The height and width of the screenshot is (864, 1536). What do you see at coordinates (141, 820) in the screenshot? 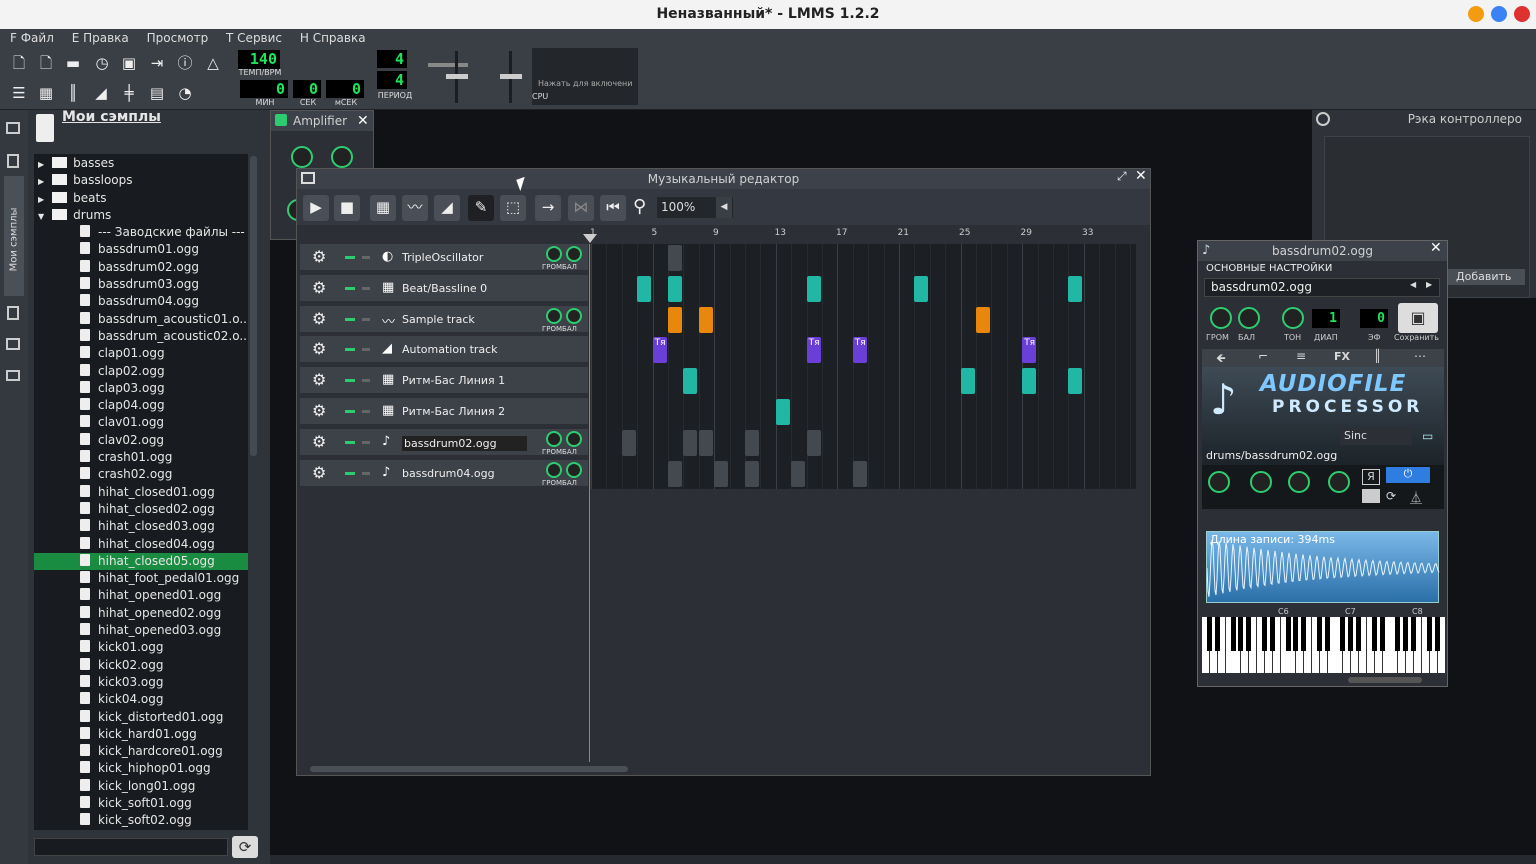
I see `file-item: kick_soft02.ogg` at bounding box center [141, 820].